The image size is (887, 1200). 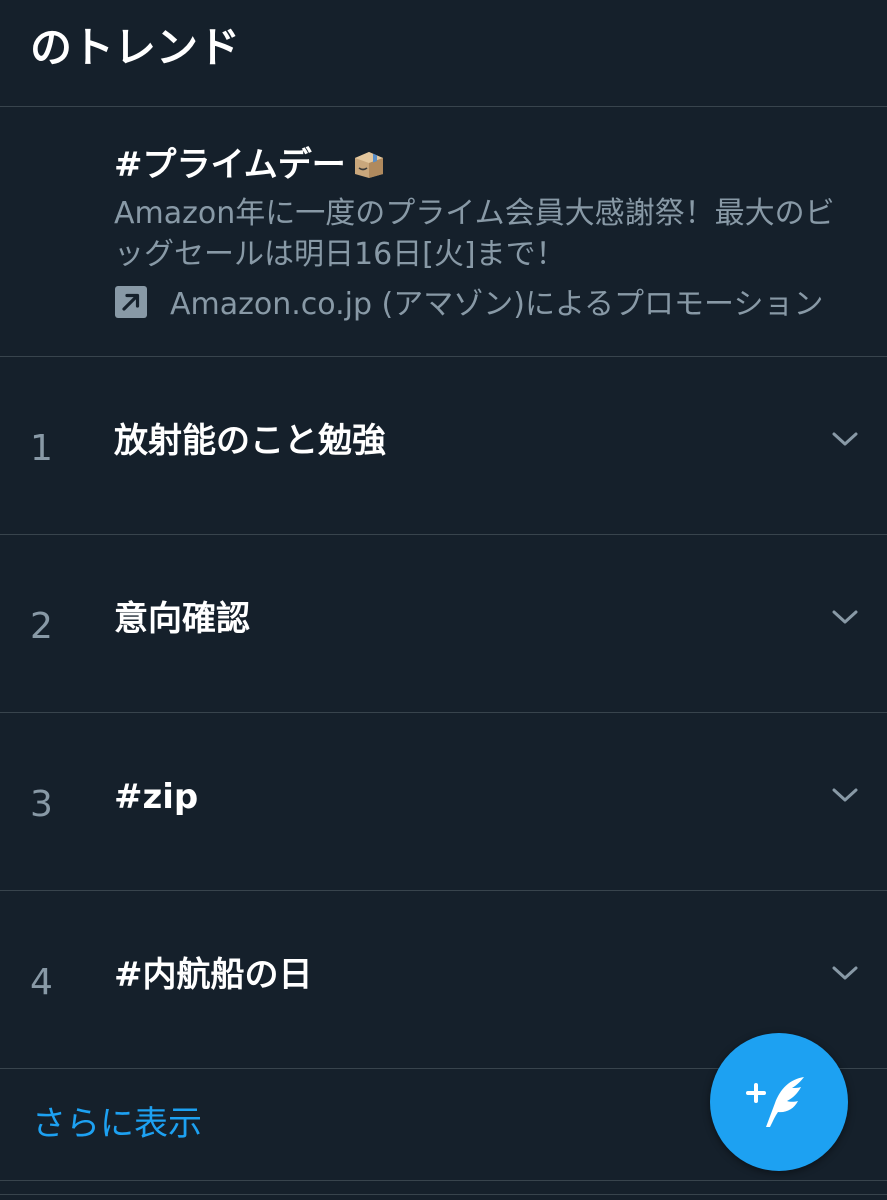 What do you see at coordinates (250, 441) in the screenshot?
I see `trend-name: 放射能のこと勉強` at bounding box center [250, 441].